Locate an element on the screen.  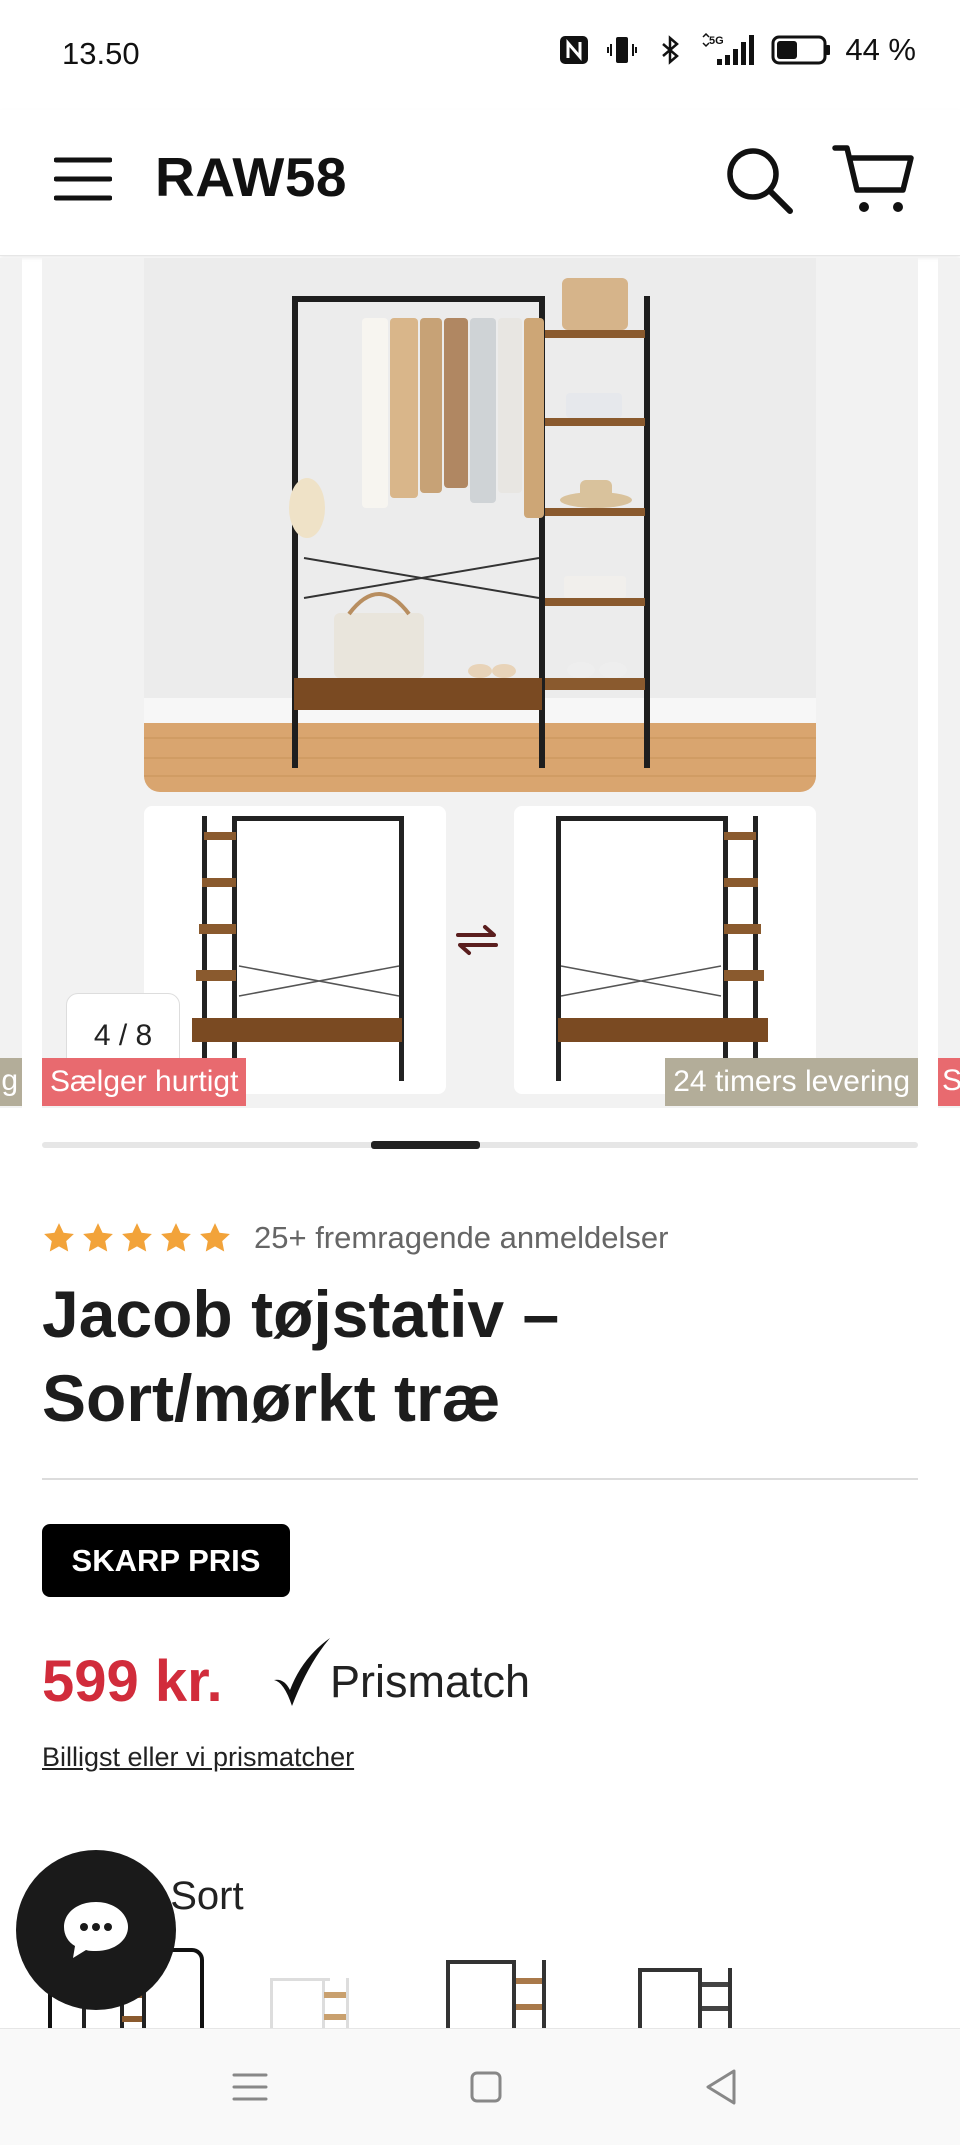
color-variant-list is located at coordinates (498, 1988).